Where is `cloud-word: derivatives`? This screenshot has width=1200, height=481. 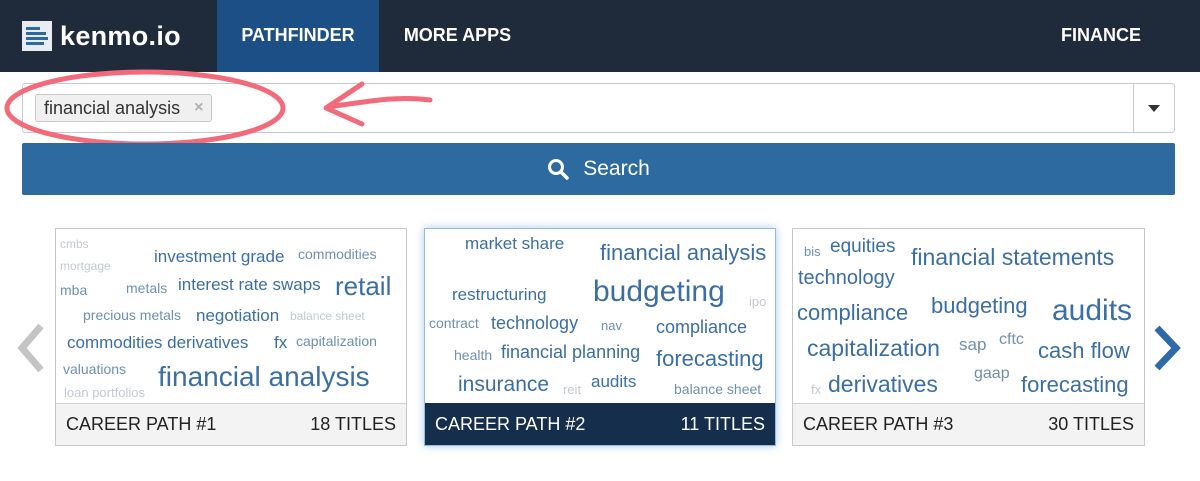
cloud-word: derivatives is located at coordinates (883, 384).